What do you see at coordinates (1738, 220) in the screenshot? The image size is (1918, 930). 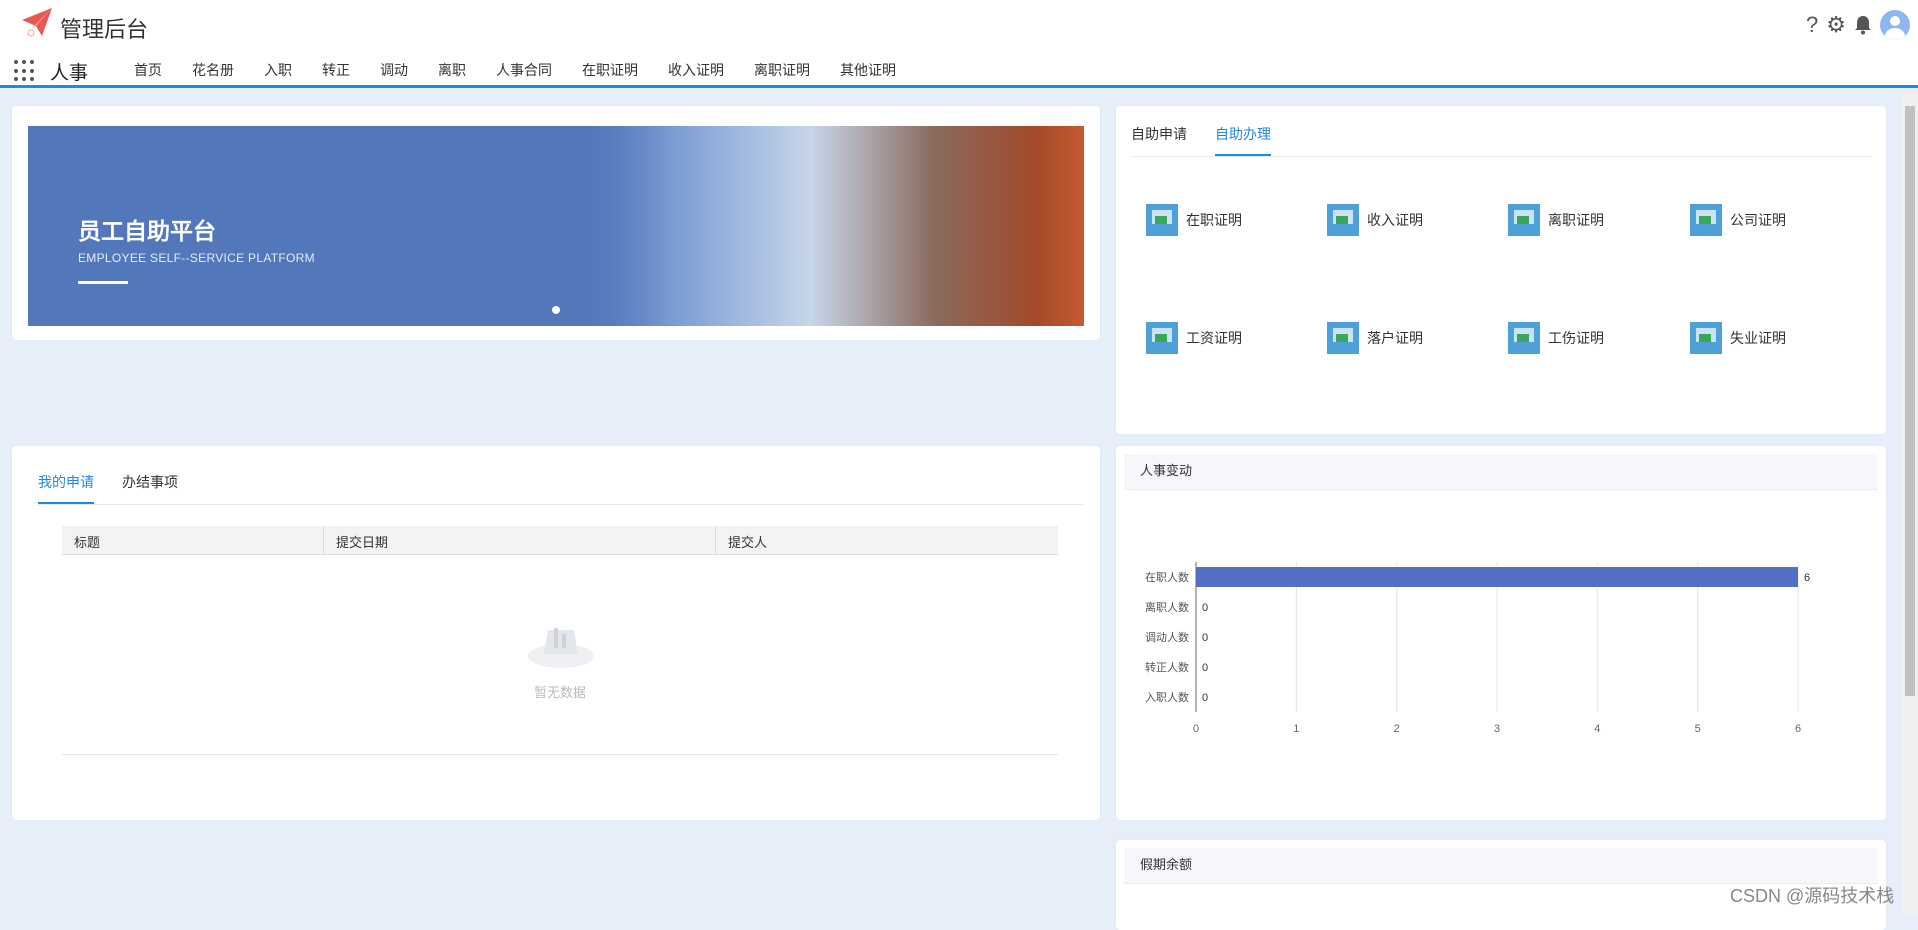 I see `service-item: 公司证明` at bounding box center [1738, 220].